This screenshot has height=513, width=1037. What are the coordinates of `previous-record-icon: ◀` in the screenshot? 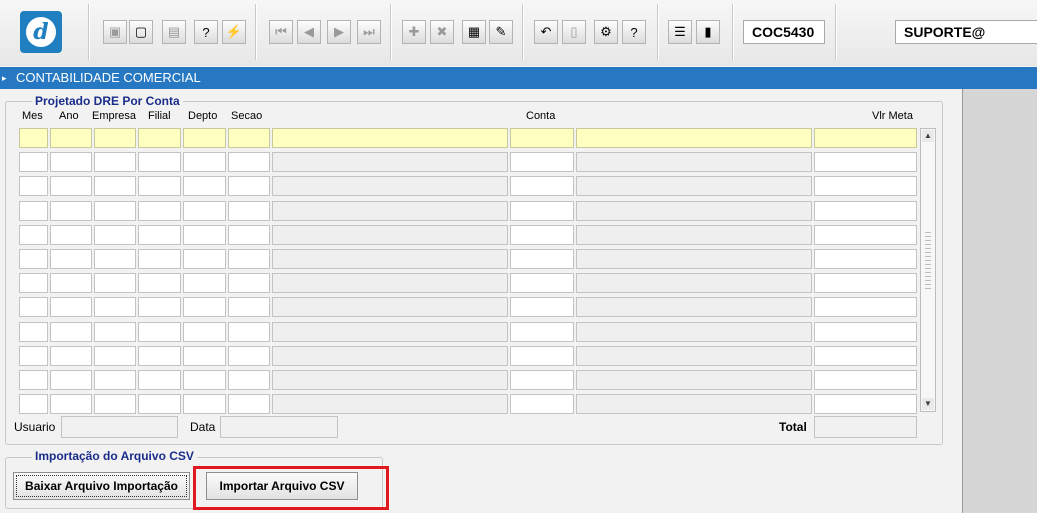 It's located at (309, 32).